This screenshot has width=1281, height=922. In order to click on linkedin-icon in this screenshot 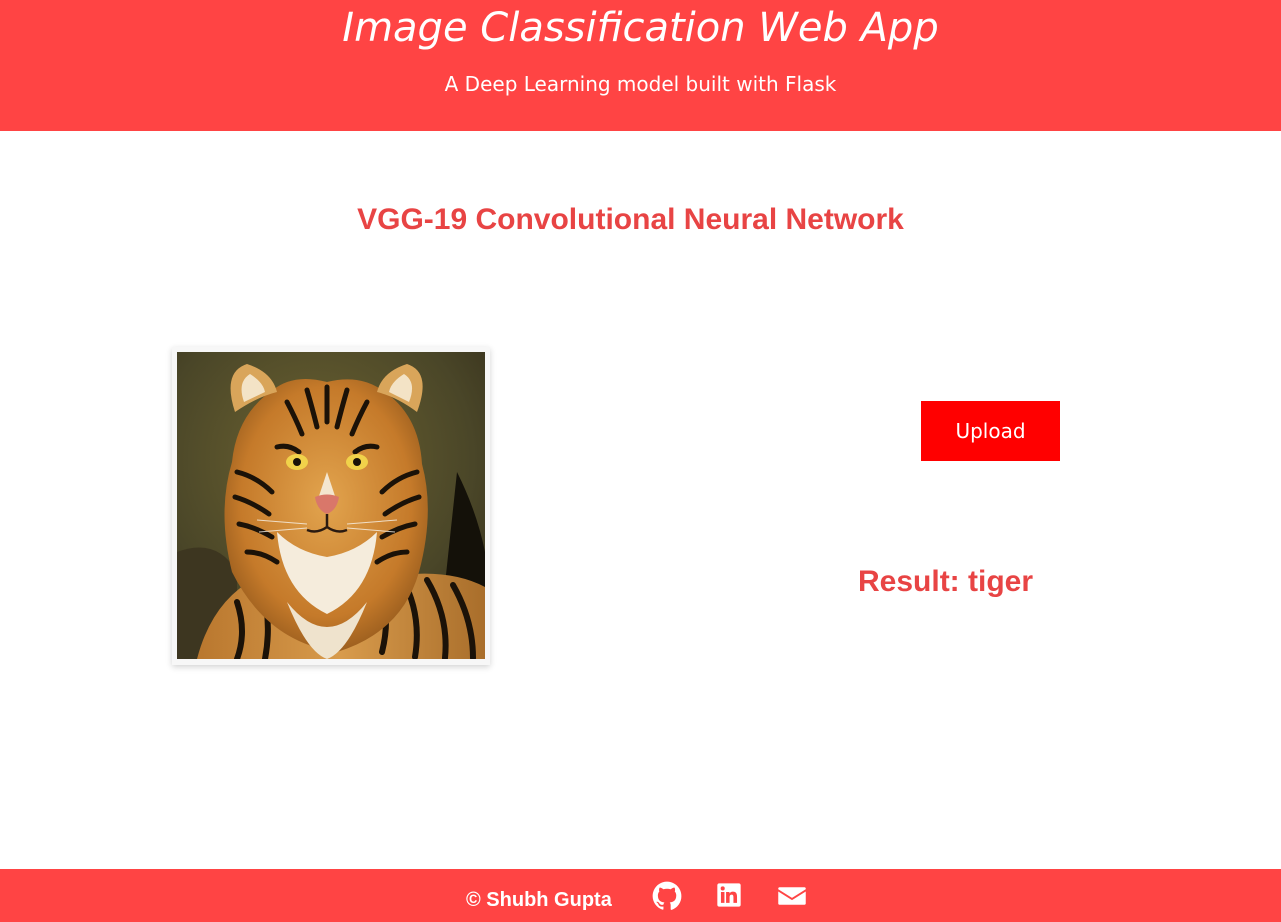, I will do `click(730, 896)`.